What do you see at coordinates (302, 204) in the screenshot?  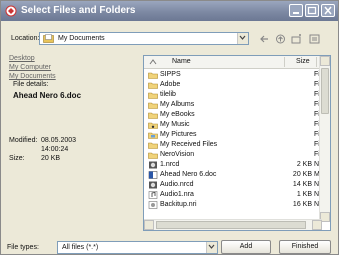 I see `file-size: 16 KB` at bounding box center [302, 204].